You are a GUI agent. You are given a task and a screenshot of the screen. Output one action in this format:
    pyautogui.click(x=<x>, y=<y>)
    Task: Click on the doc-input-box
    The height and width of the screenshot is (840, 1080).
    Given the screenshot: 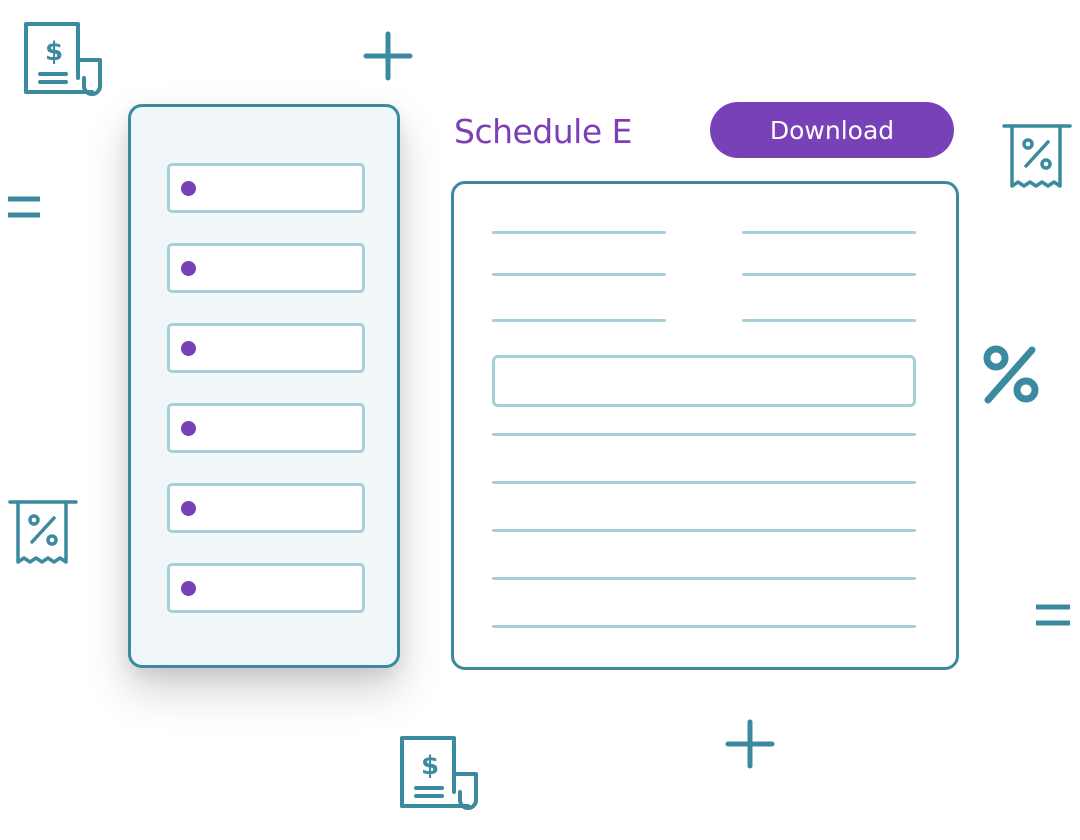 What is the action you would take?
    pyautogui.click(x=704, y=381)
    